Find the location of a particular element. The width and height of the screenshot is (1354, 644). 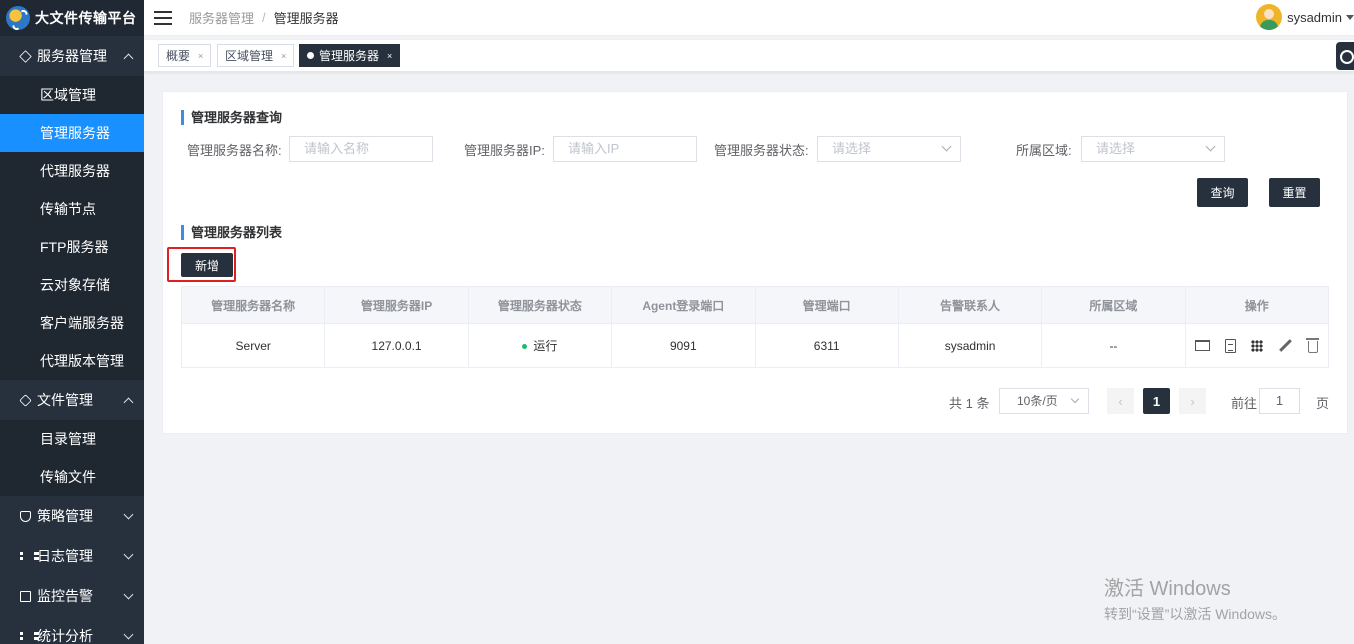

sidebar-item-transfer-node: 传输节点 is located at coordinates (72, 209).